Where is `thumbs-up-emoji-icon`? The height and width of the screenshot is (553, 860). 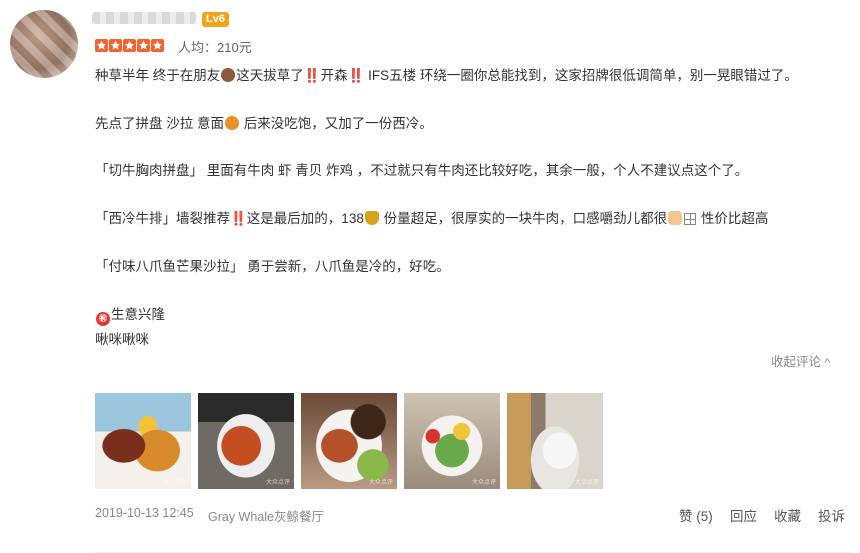
thumbs-up-emoji-icon is located at coordinates (675, 218).